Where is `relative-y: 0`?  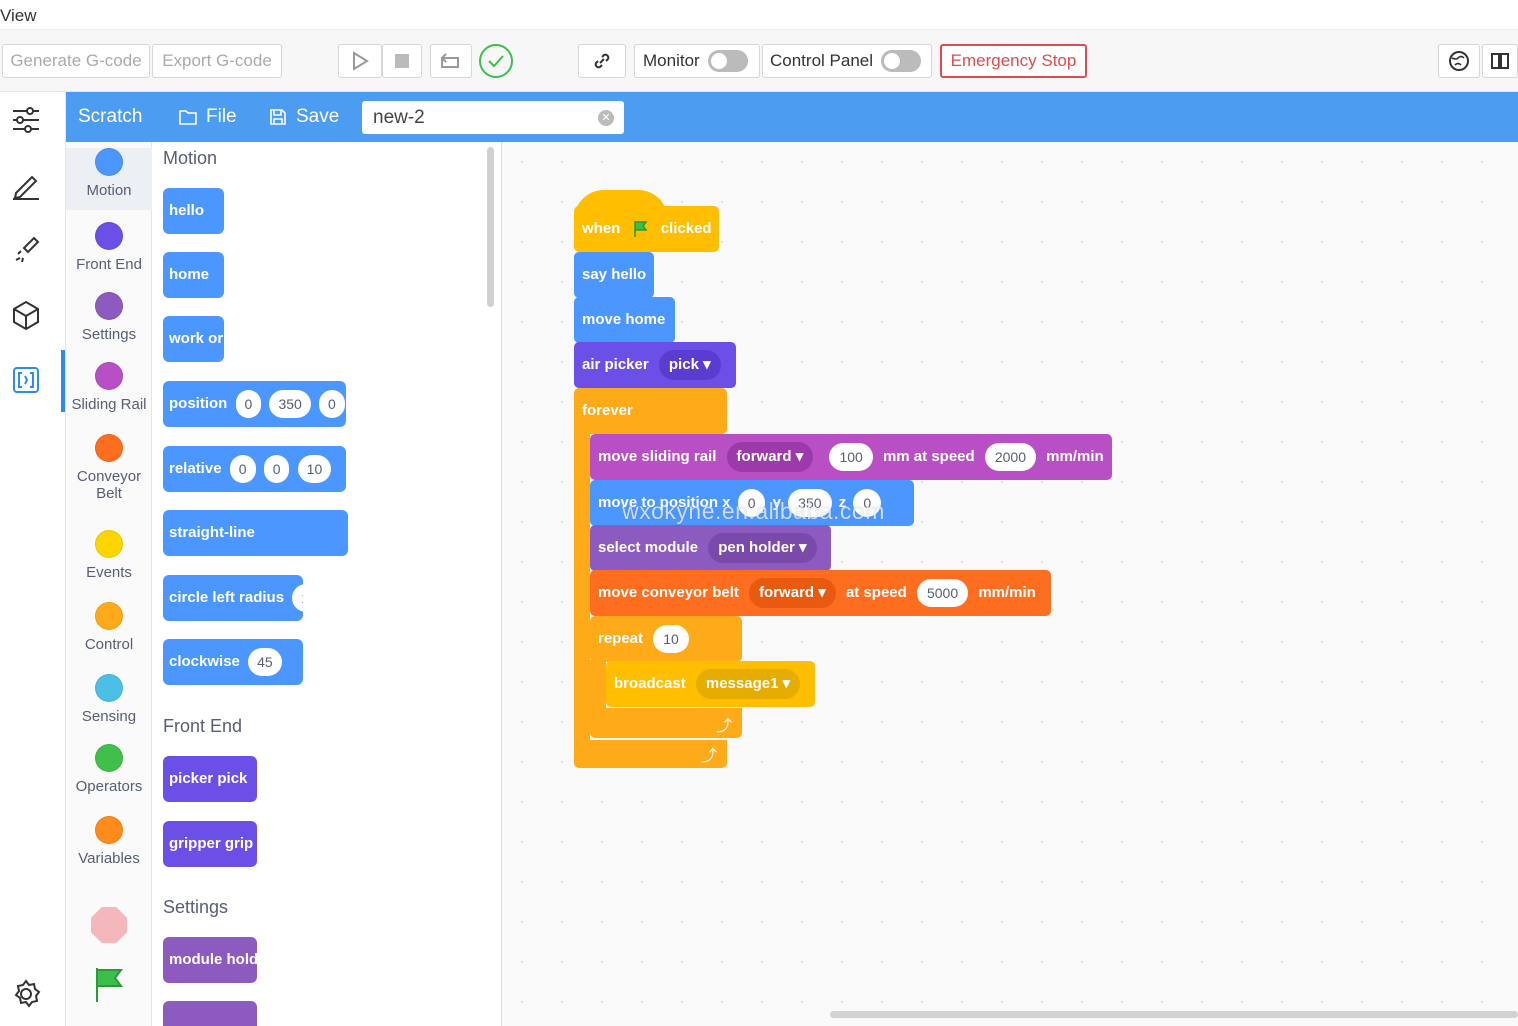 relative-y: 0 is located at coordinates (276, 469).